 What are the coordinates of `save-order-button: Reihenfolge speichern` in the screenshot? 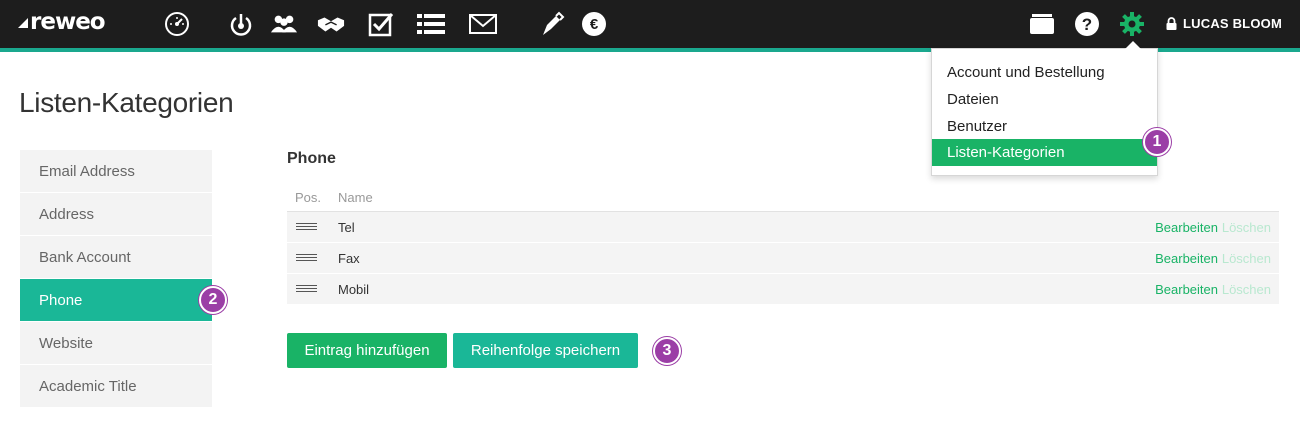 It's located at (545, 350).